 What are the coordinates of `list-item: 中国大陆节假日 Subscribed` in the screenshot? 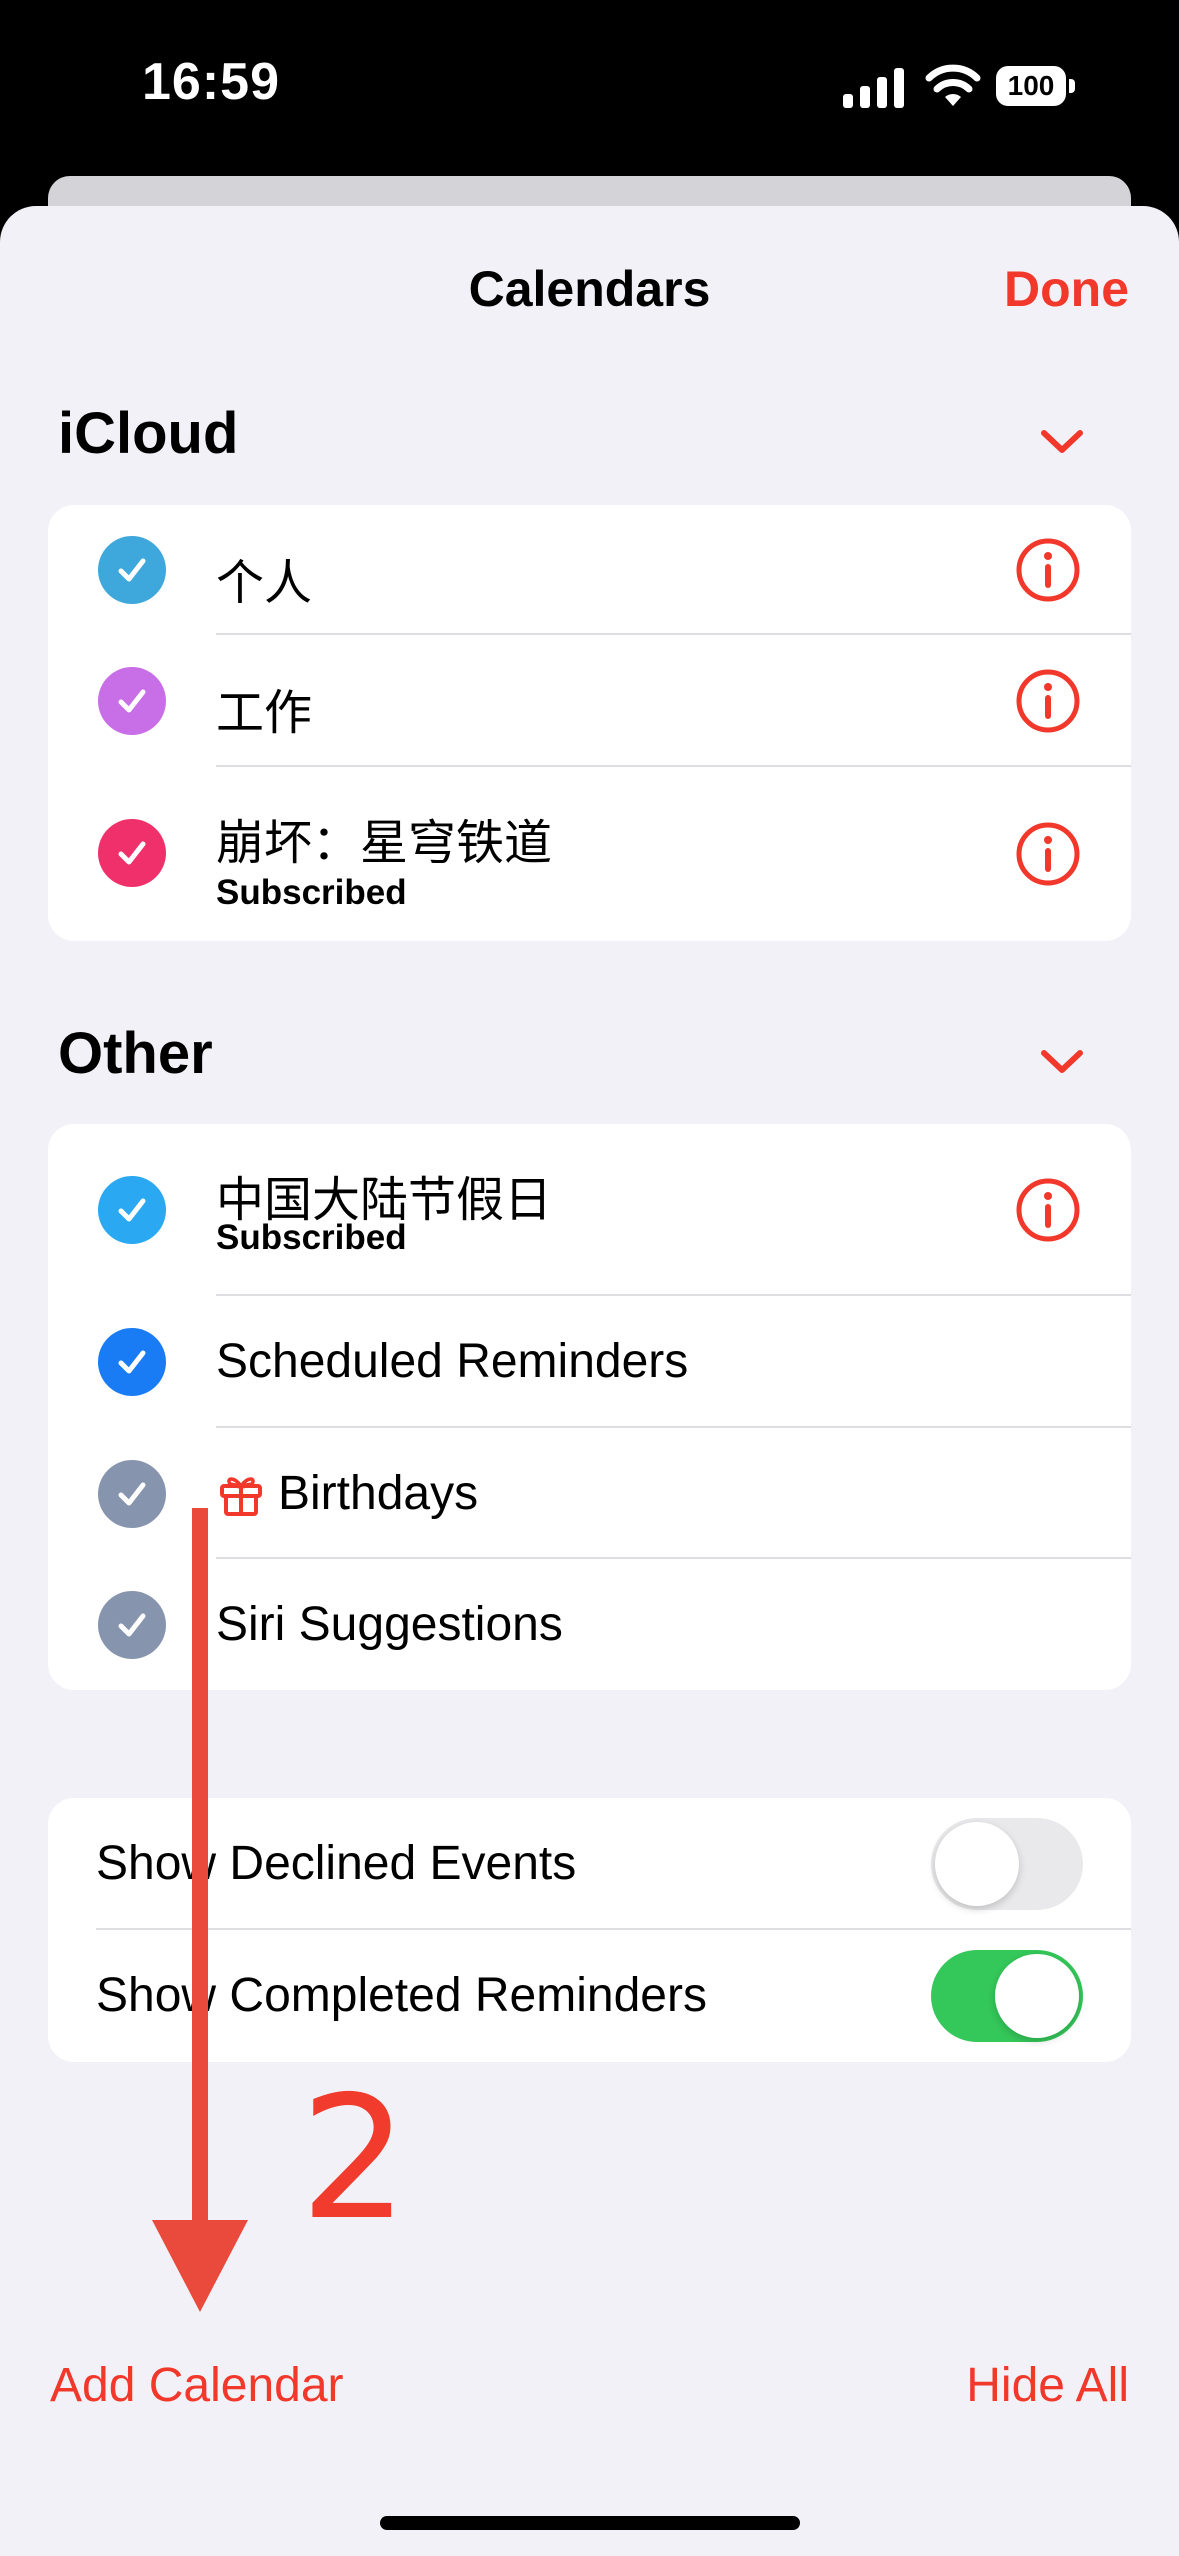 It's located at (589, 1210).